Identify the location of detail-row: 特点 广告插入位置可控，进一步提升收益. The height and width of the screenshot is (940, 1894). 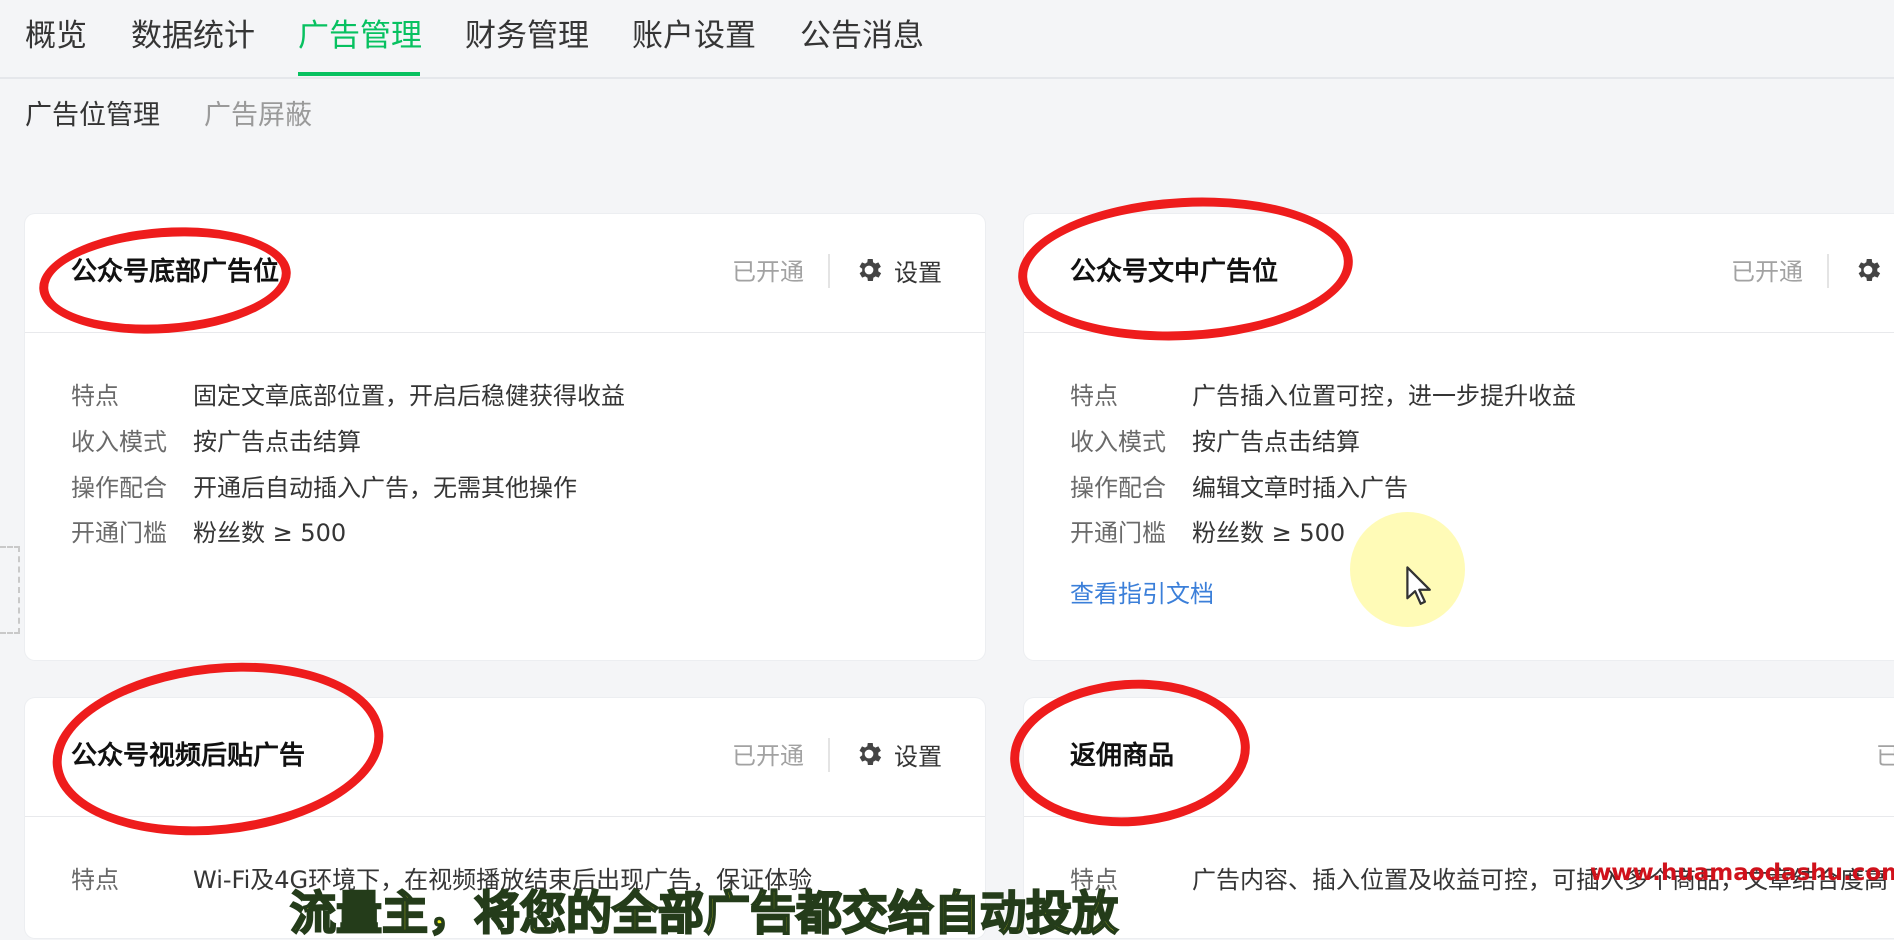
(1323, 396).